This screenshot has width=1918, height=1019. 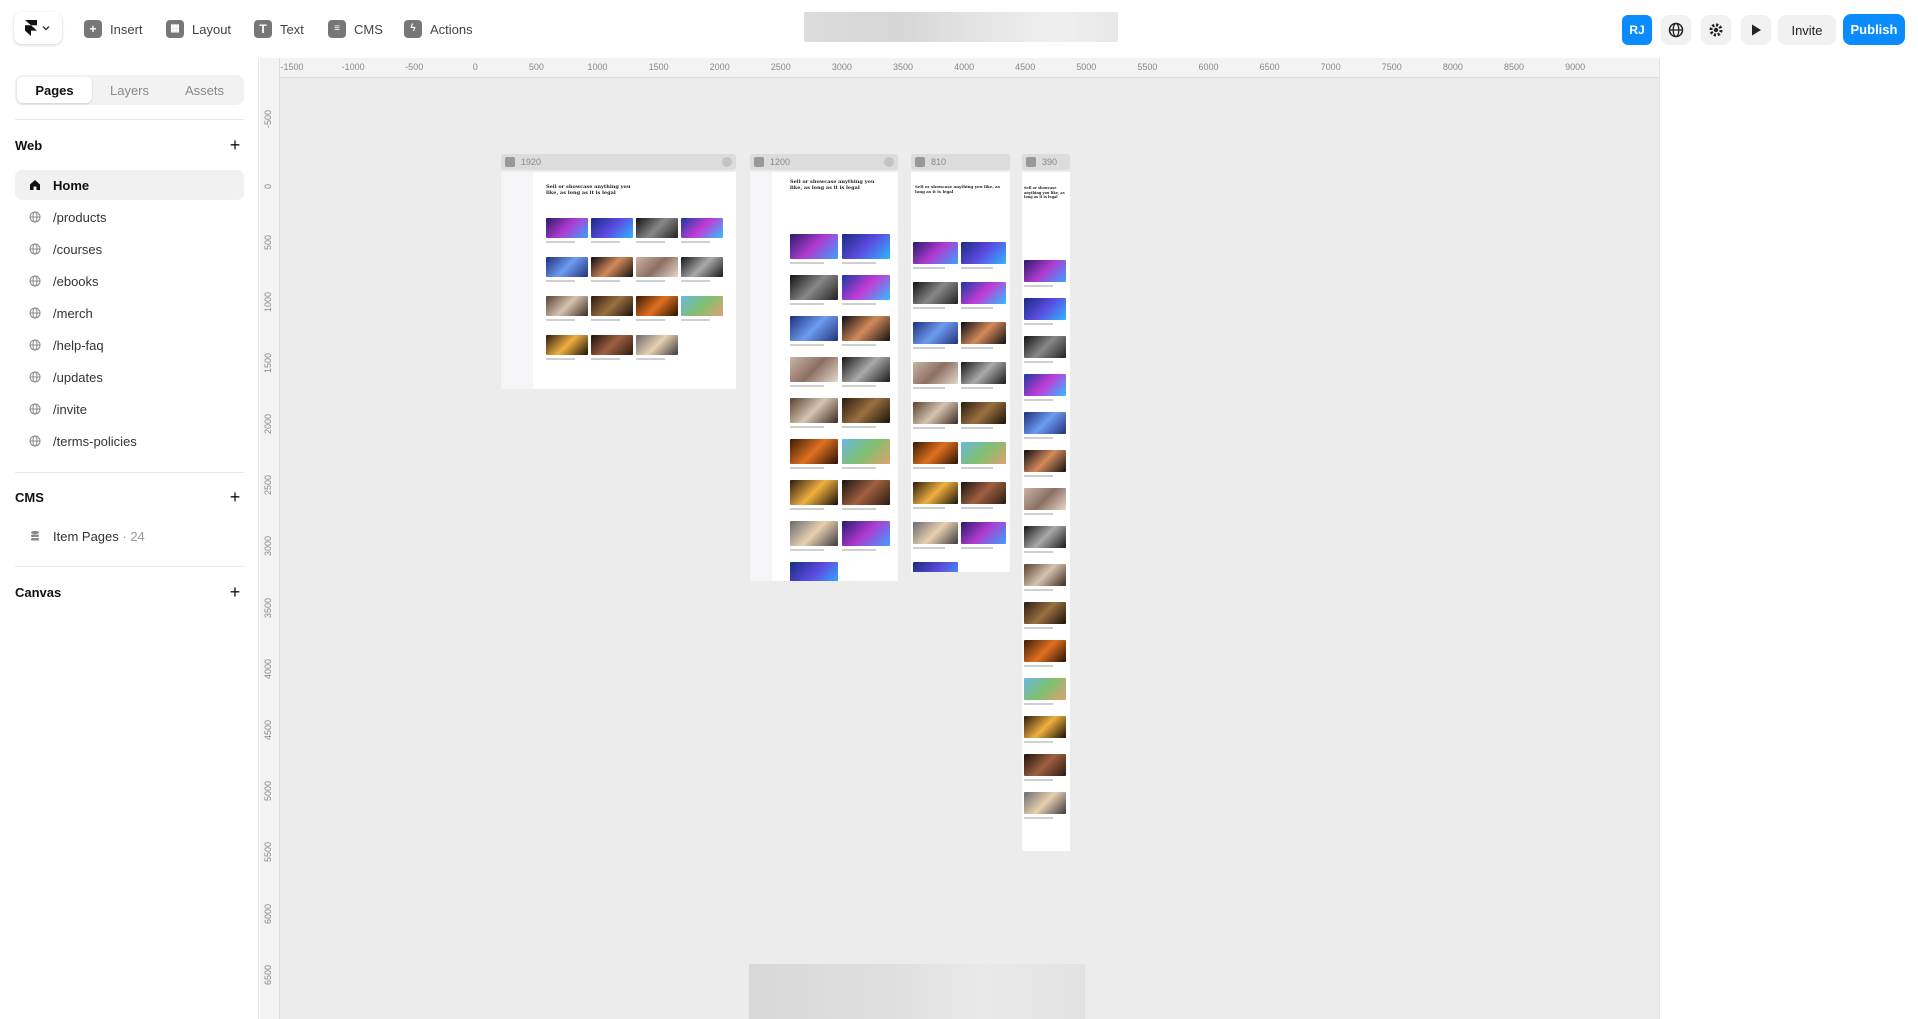 What do you see at coordinates (73, 313) in the screenshot?
I see `page-label: /merch` at bounding box center [73, 313].